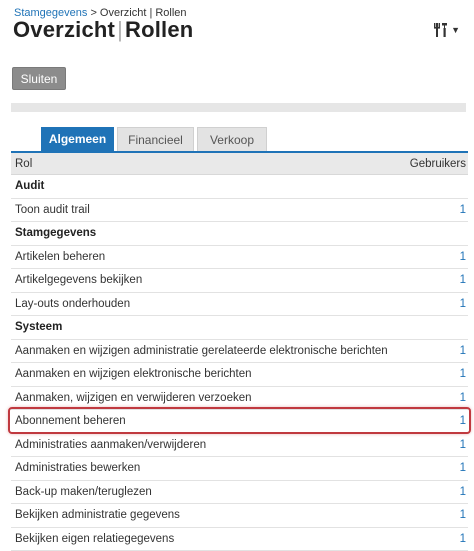 The width and height of the screenshot is (474, 551). Describe the element at coordinates (207, 421) in the screenshot. I see `role-name: Abonnement beheren` at that location.